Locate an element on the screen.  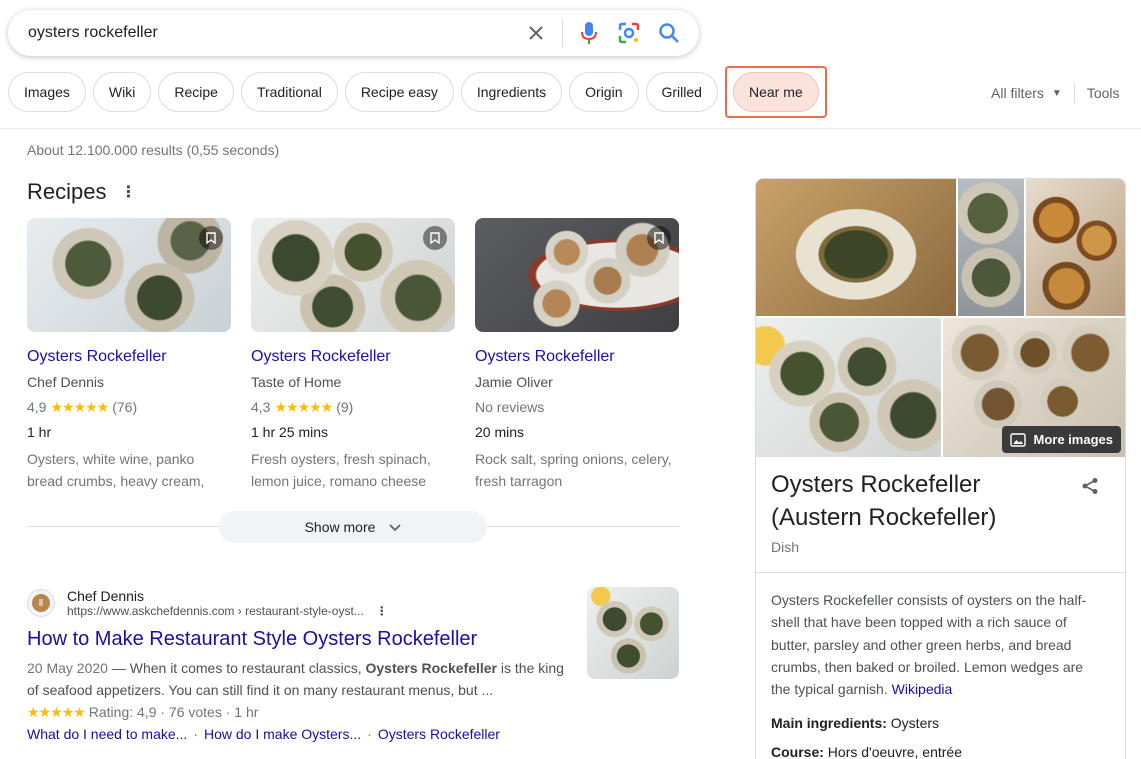
recipe-time: 1 hr 25 mins is located at coordinates (290, 432).